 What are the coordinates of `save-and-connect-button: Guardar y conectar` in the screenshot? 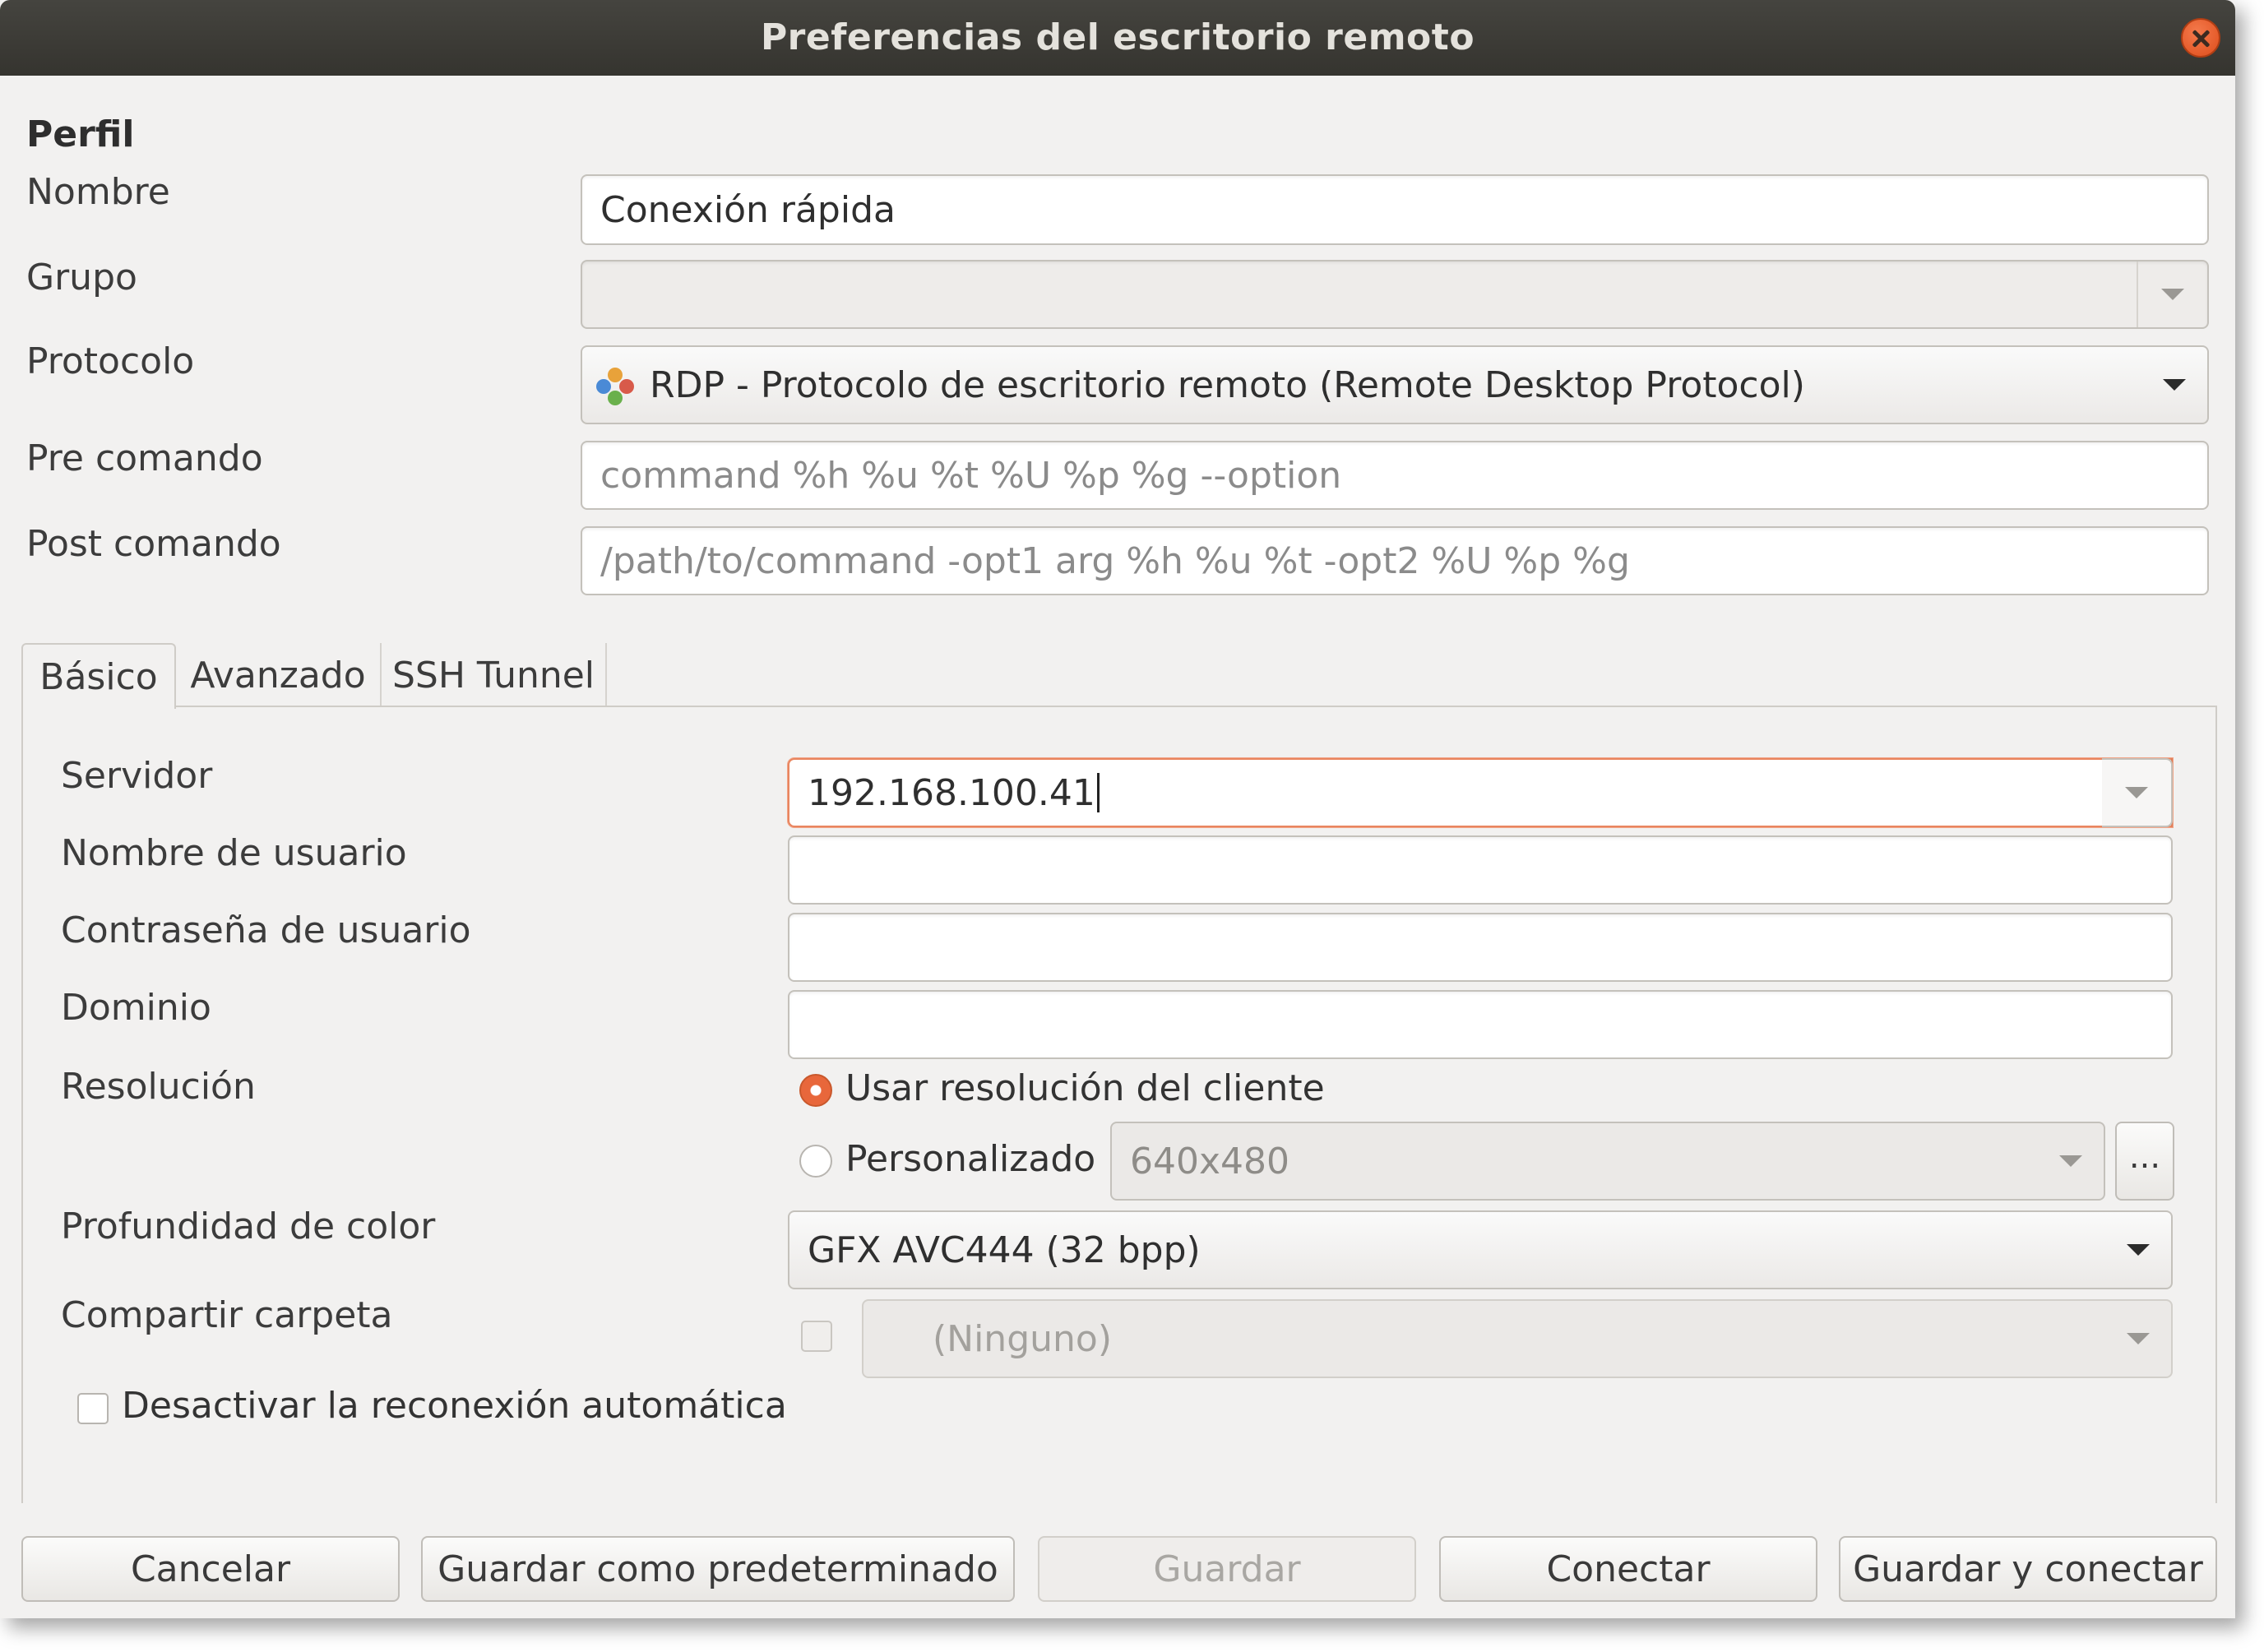 It's located at (2028, 1569).